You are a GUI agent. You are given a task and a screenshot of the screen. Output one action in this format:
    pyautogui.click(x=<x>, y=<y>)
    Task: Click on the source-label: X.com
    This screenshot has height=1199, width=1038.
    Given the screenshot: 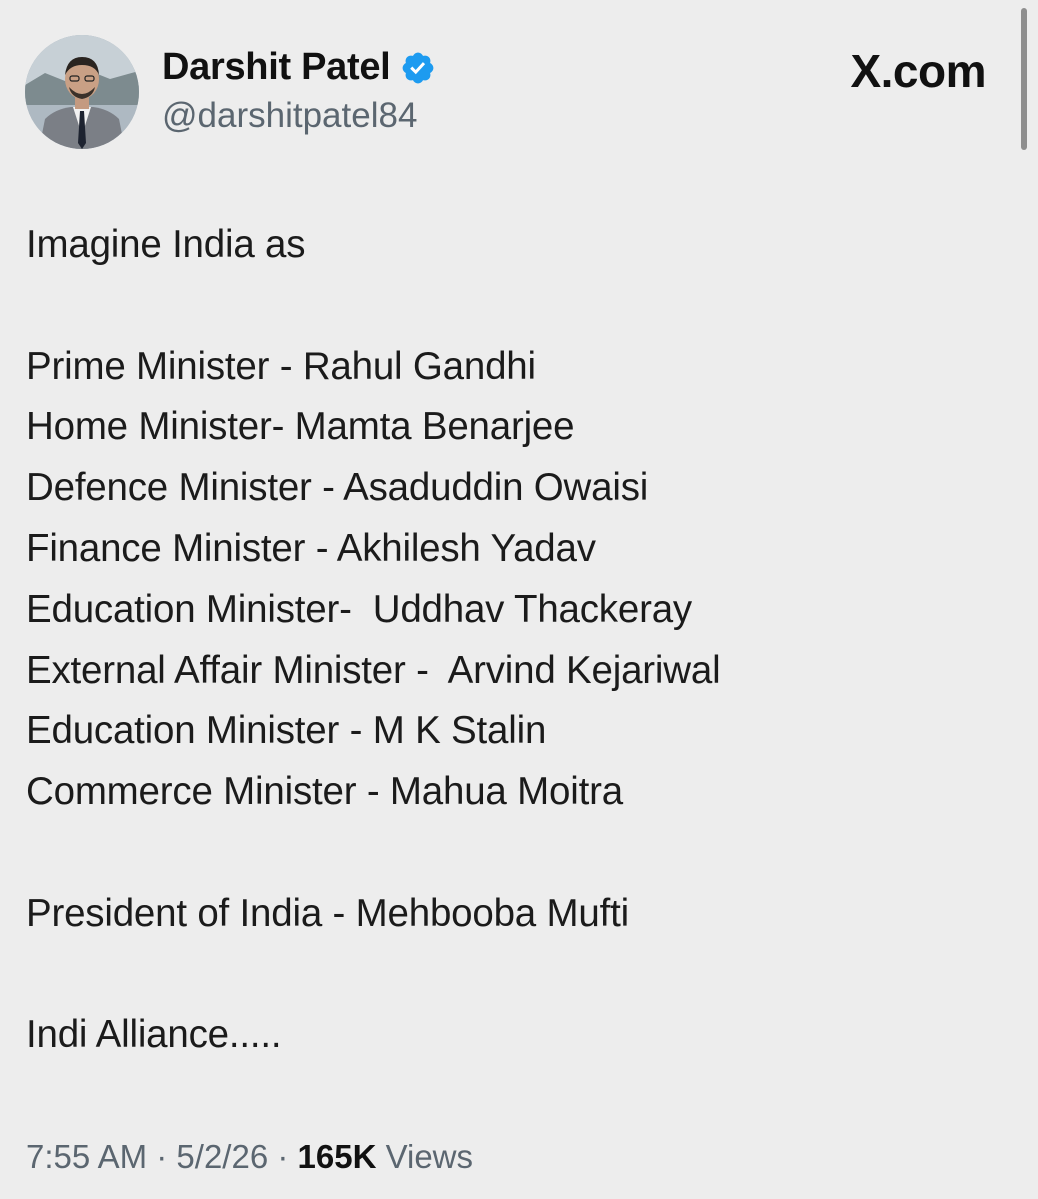 What is the action you would take?
    pyautogui.click(x=918, y=71)
    